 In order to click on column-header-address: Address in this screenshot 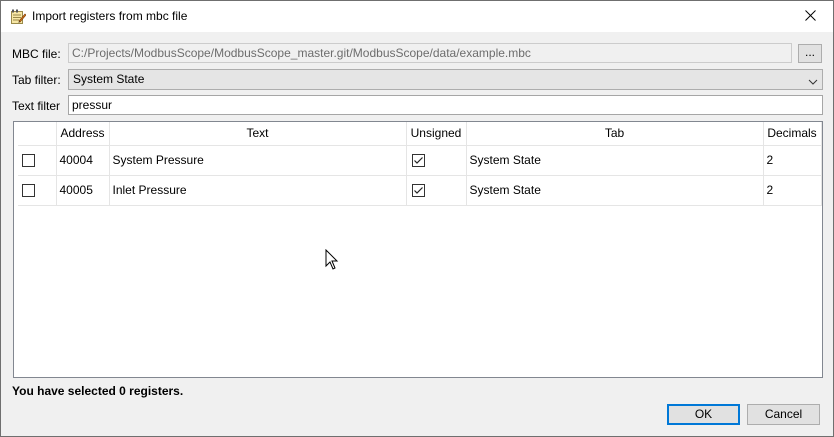, I will do `click(83, 134)`.